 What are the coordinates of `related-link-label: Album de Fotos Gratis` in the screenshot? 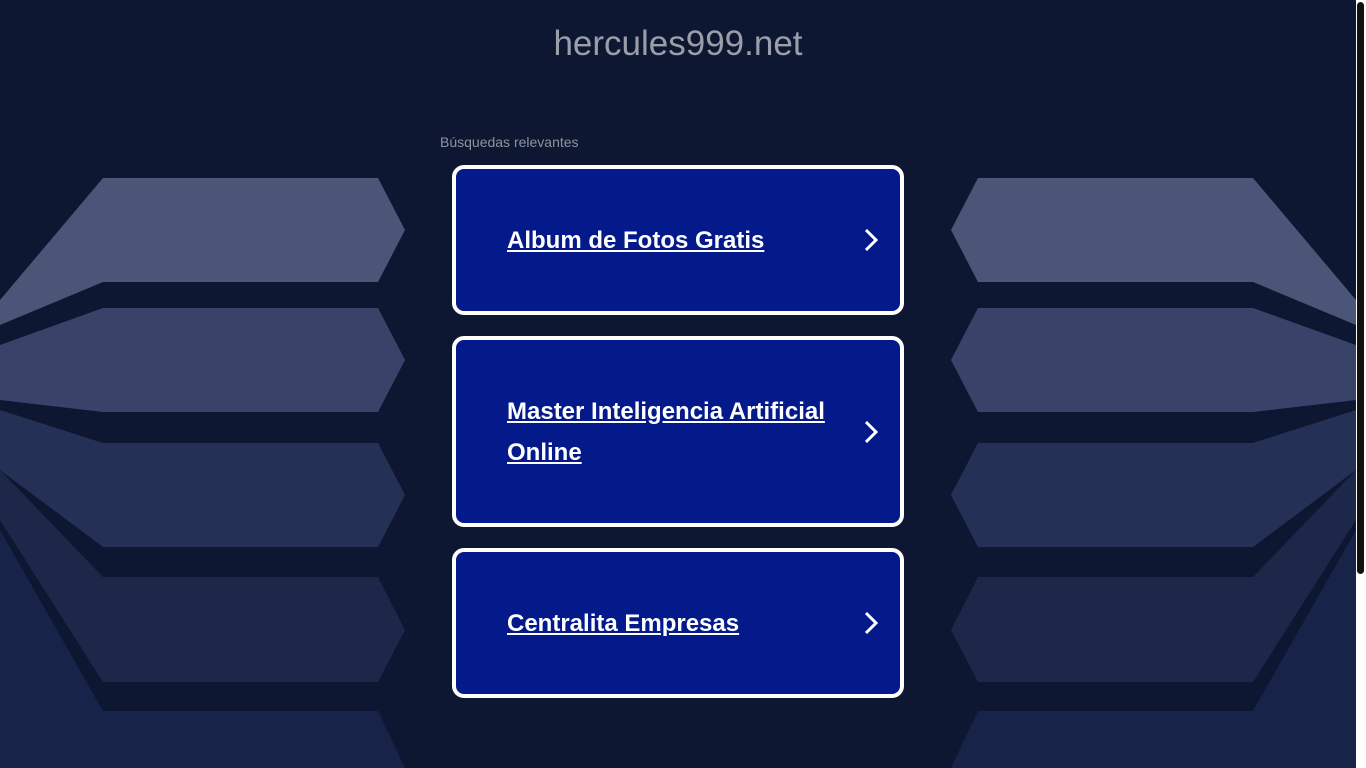 It's located at (672, 240).